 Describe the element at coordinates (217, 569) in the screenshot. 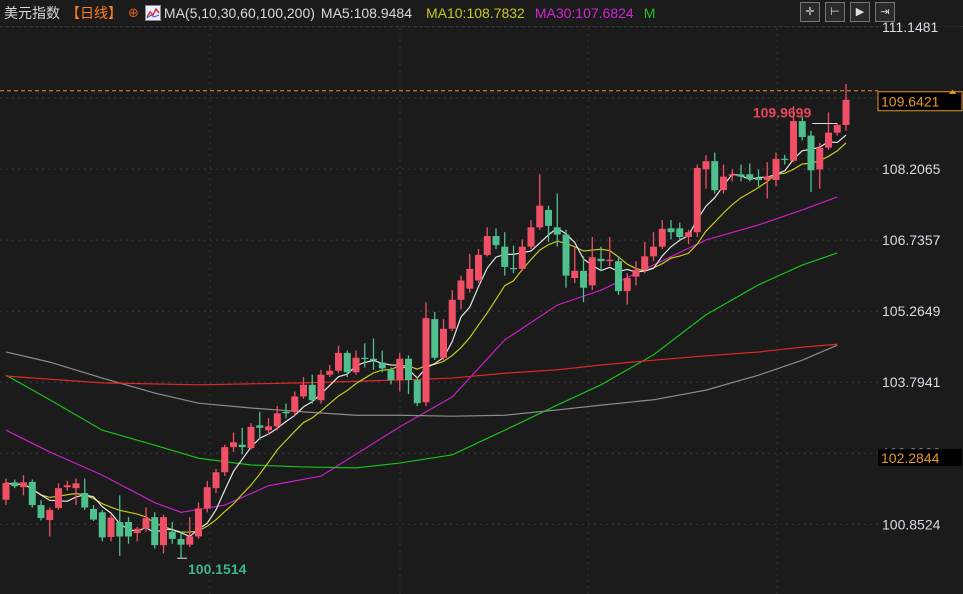

I see `min-price-label: 100.1514` at that location.